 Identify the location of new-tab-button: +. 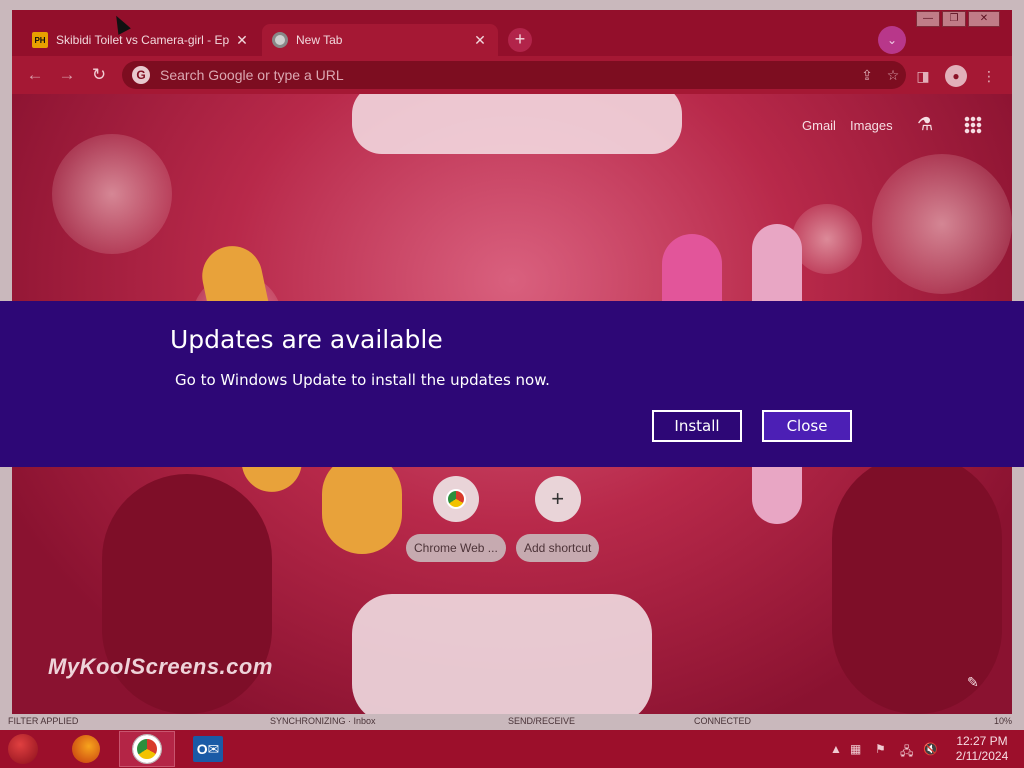
(520, 40).